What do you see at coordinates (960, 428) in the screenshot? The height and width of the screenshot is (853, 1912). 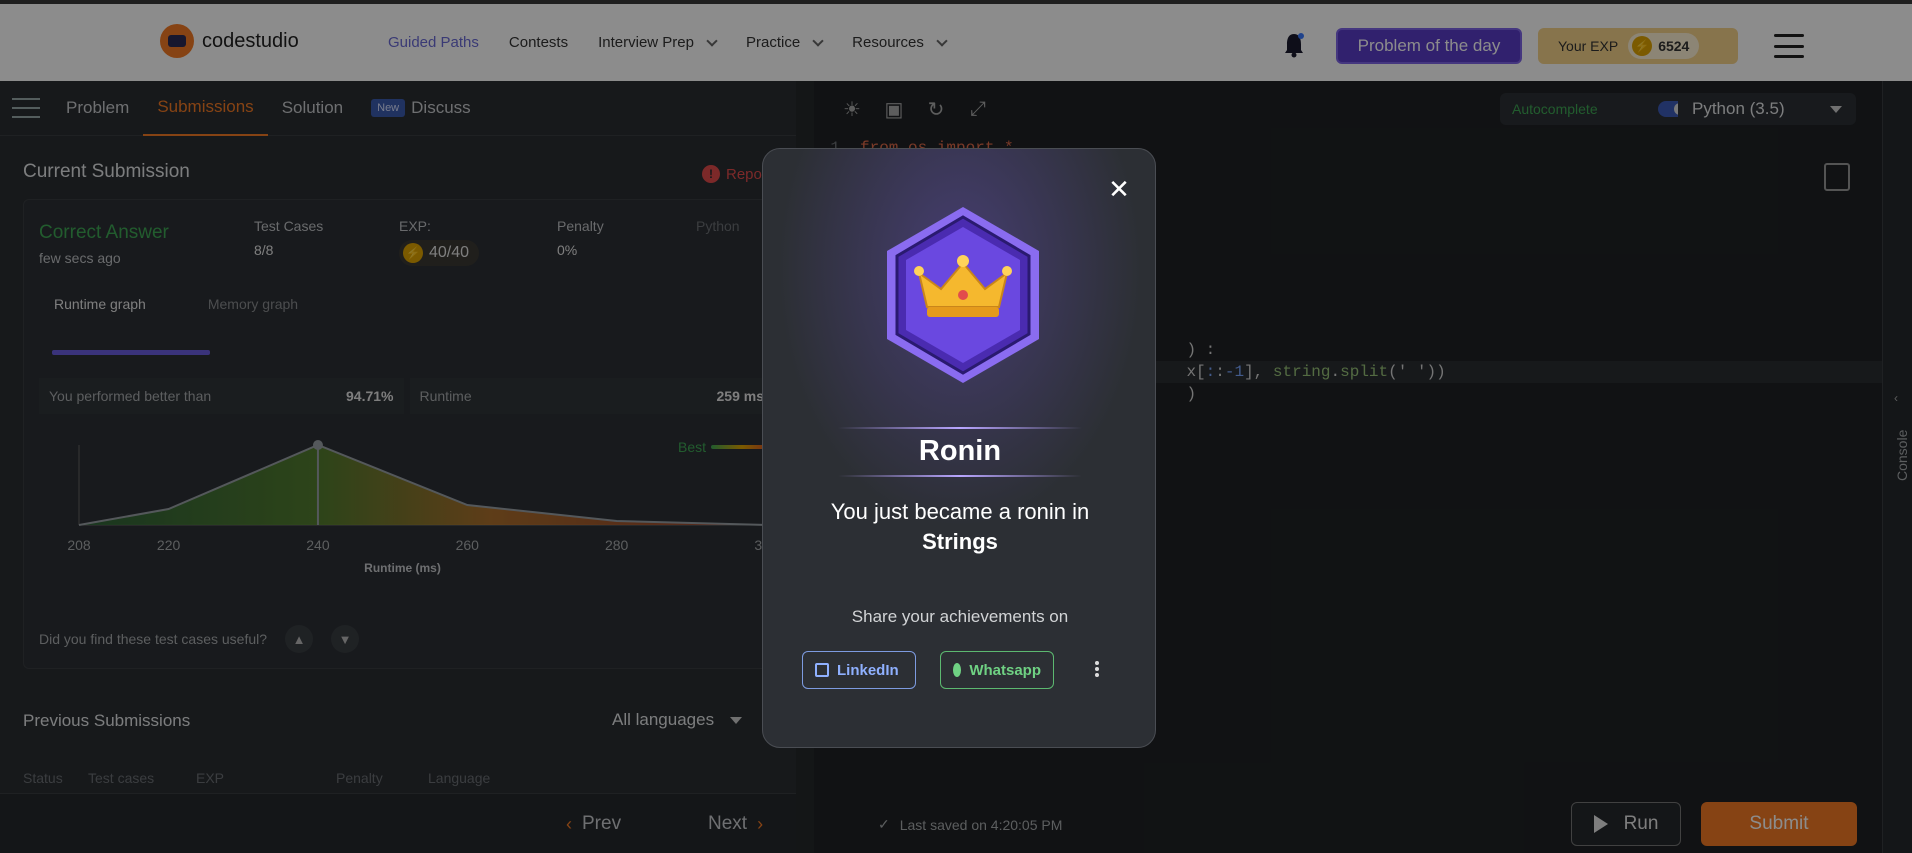 I see `divider-top` at bounding box center [960, 428].